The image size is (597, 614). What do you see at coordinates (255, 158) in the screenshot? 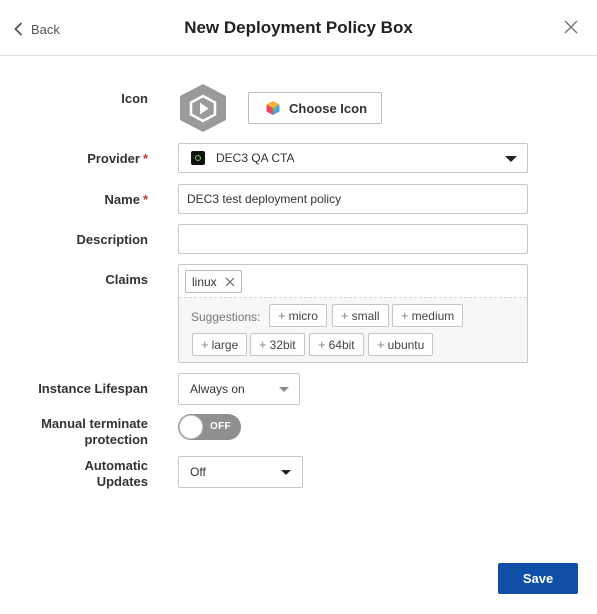
I see `provider-value: DEC3 QA CTA` at bounding box center [255, 158].